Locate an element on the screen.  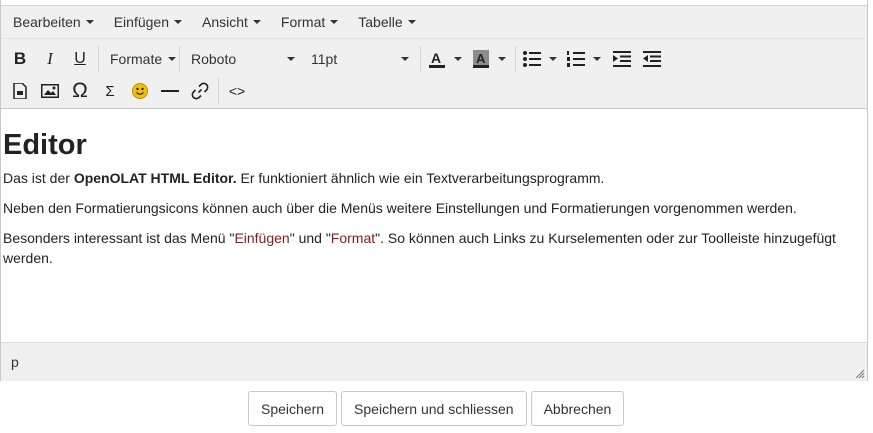
link-icon is located at coordinates (200, 91).